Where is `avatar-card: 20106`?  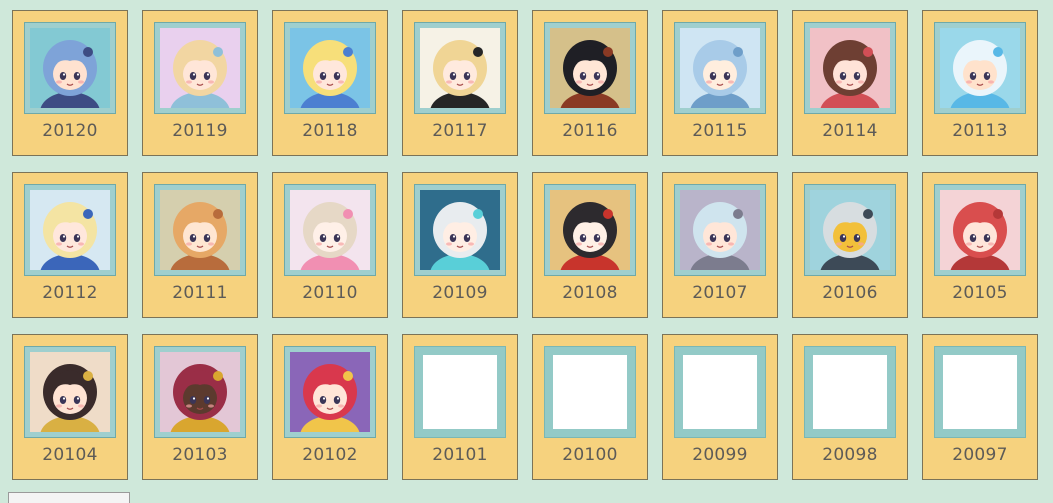
avatar-card: 20106 is located at coordinates (850, 245).